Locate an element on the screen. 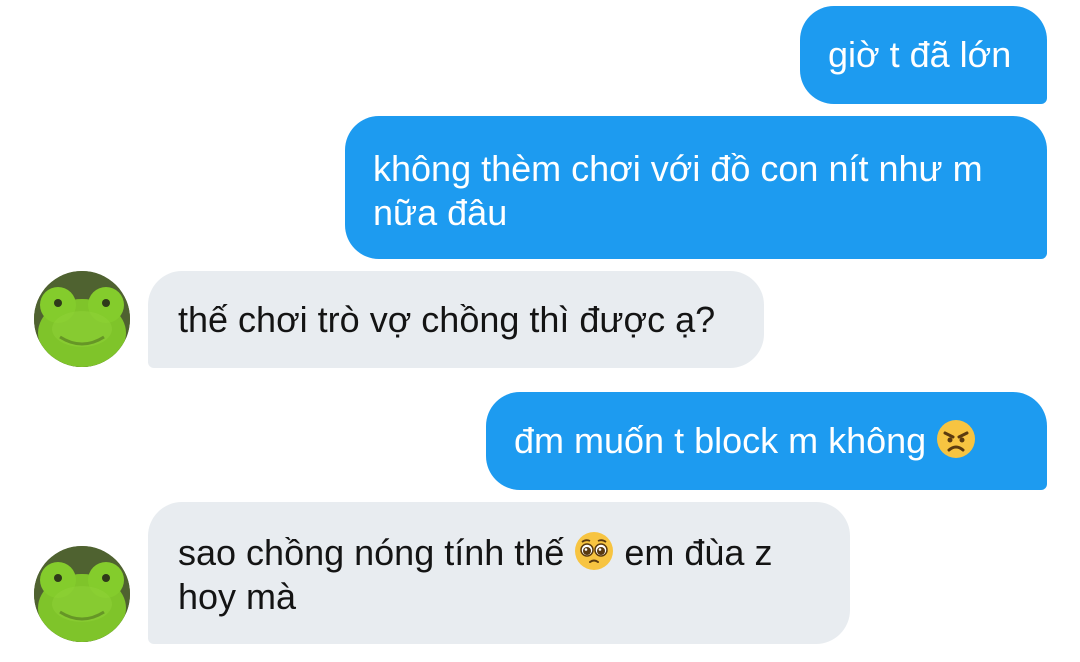 The image size is (1080, 662). message-text: thế chơi trò vợ chồng thì được ạ? is located at coordinates (447, 319).